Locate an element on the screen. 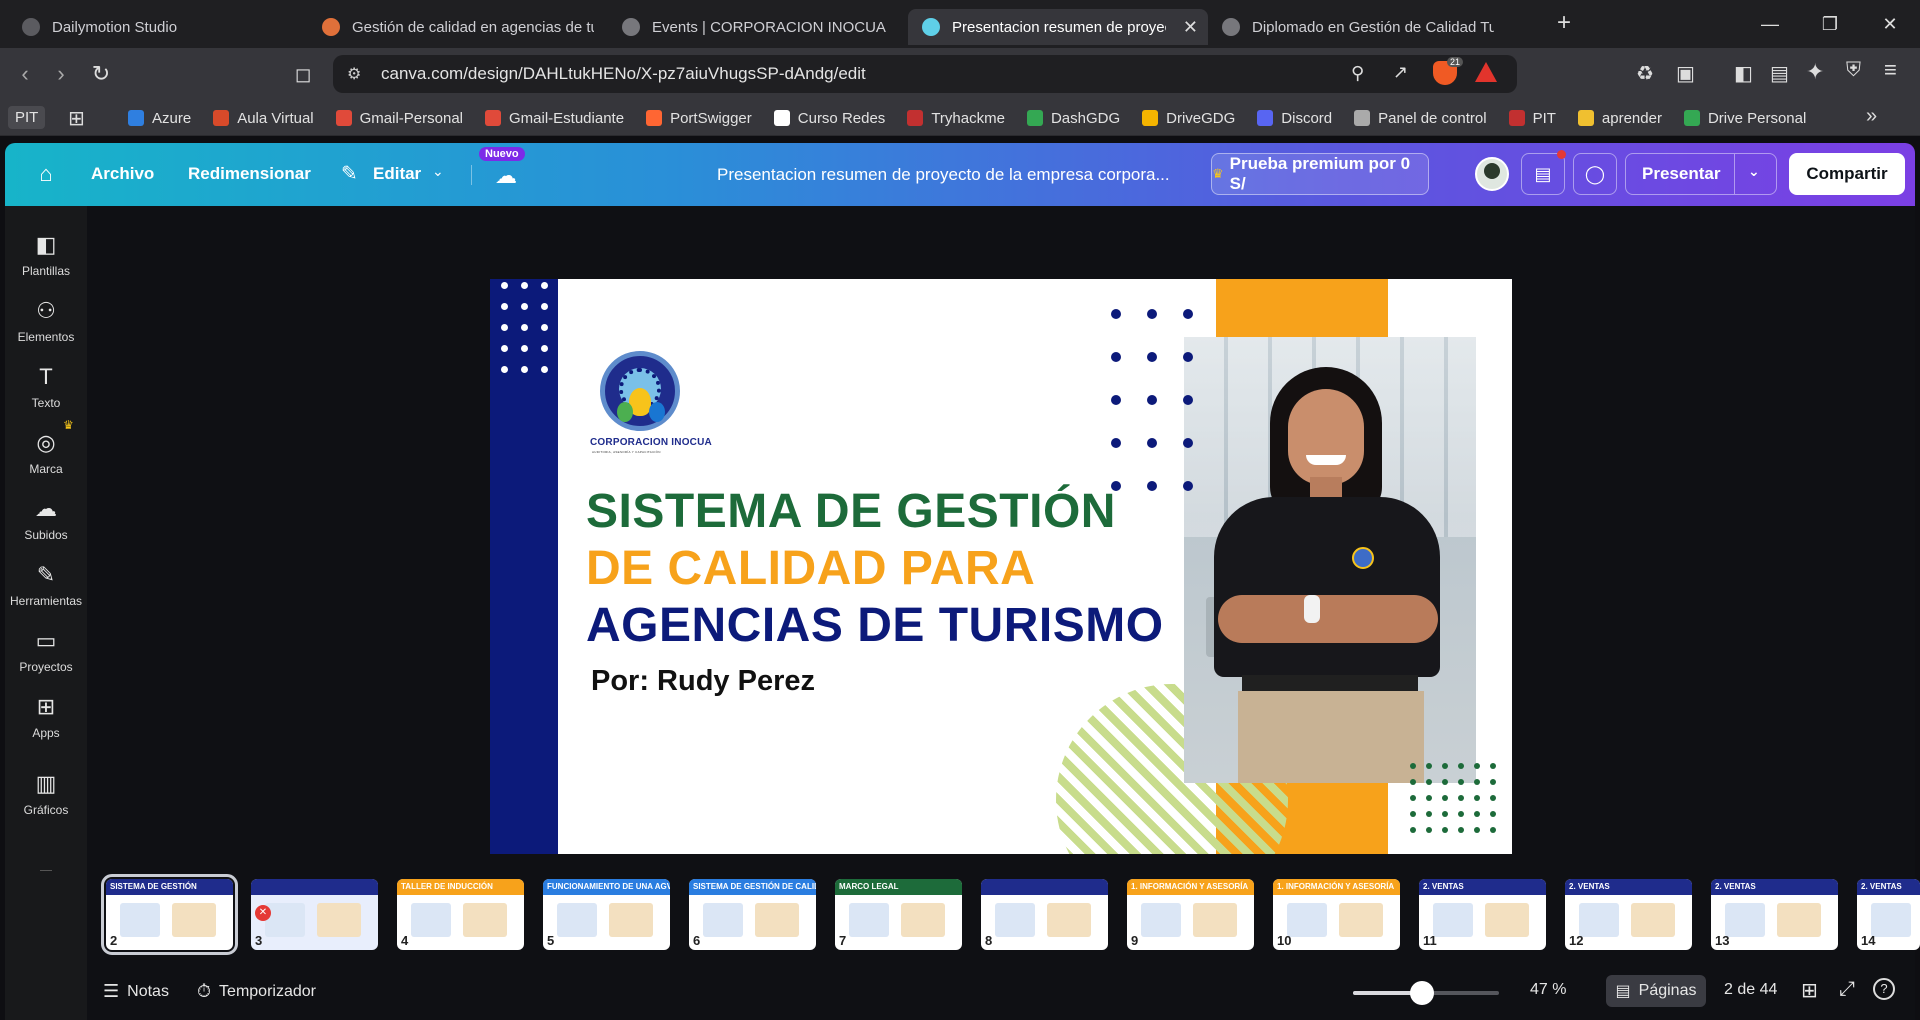 The image size is (1920, 1020). zoom-slider-handle is located at coordinates (1422, 993).